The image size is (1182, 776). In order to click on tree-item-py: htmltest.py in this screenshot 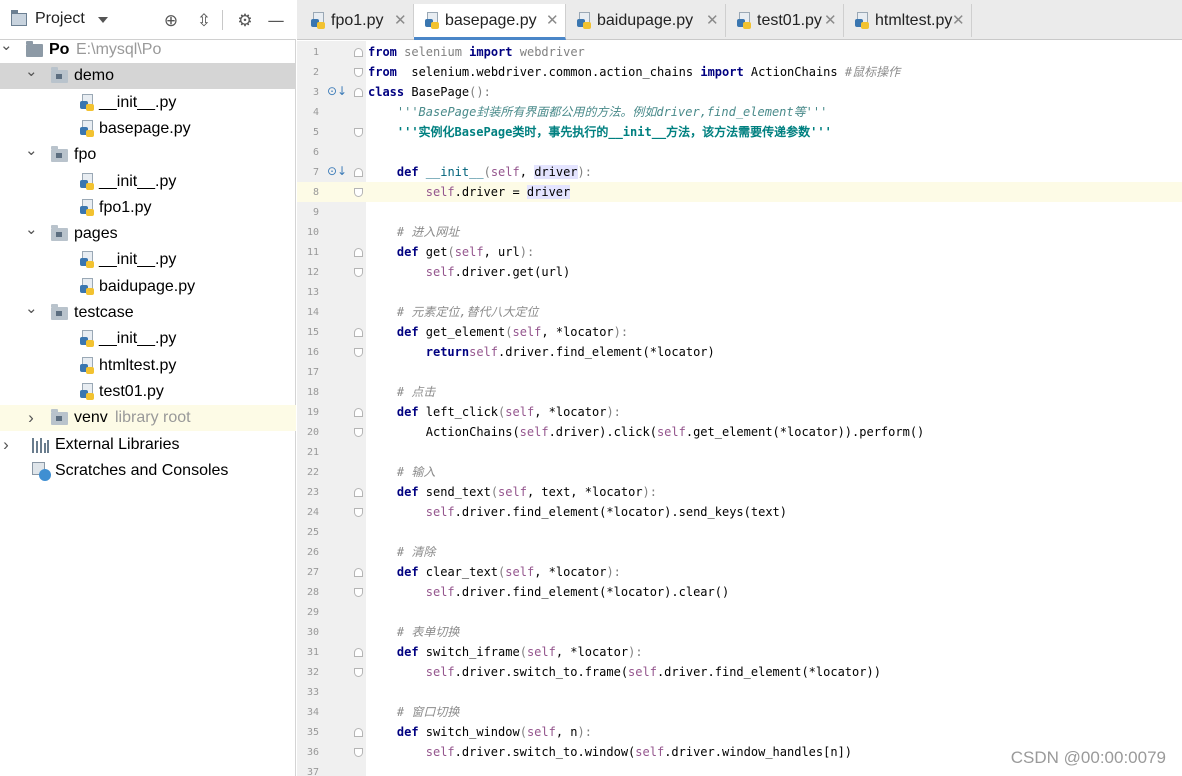, I will do `click(148, 366)`.